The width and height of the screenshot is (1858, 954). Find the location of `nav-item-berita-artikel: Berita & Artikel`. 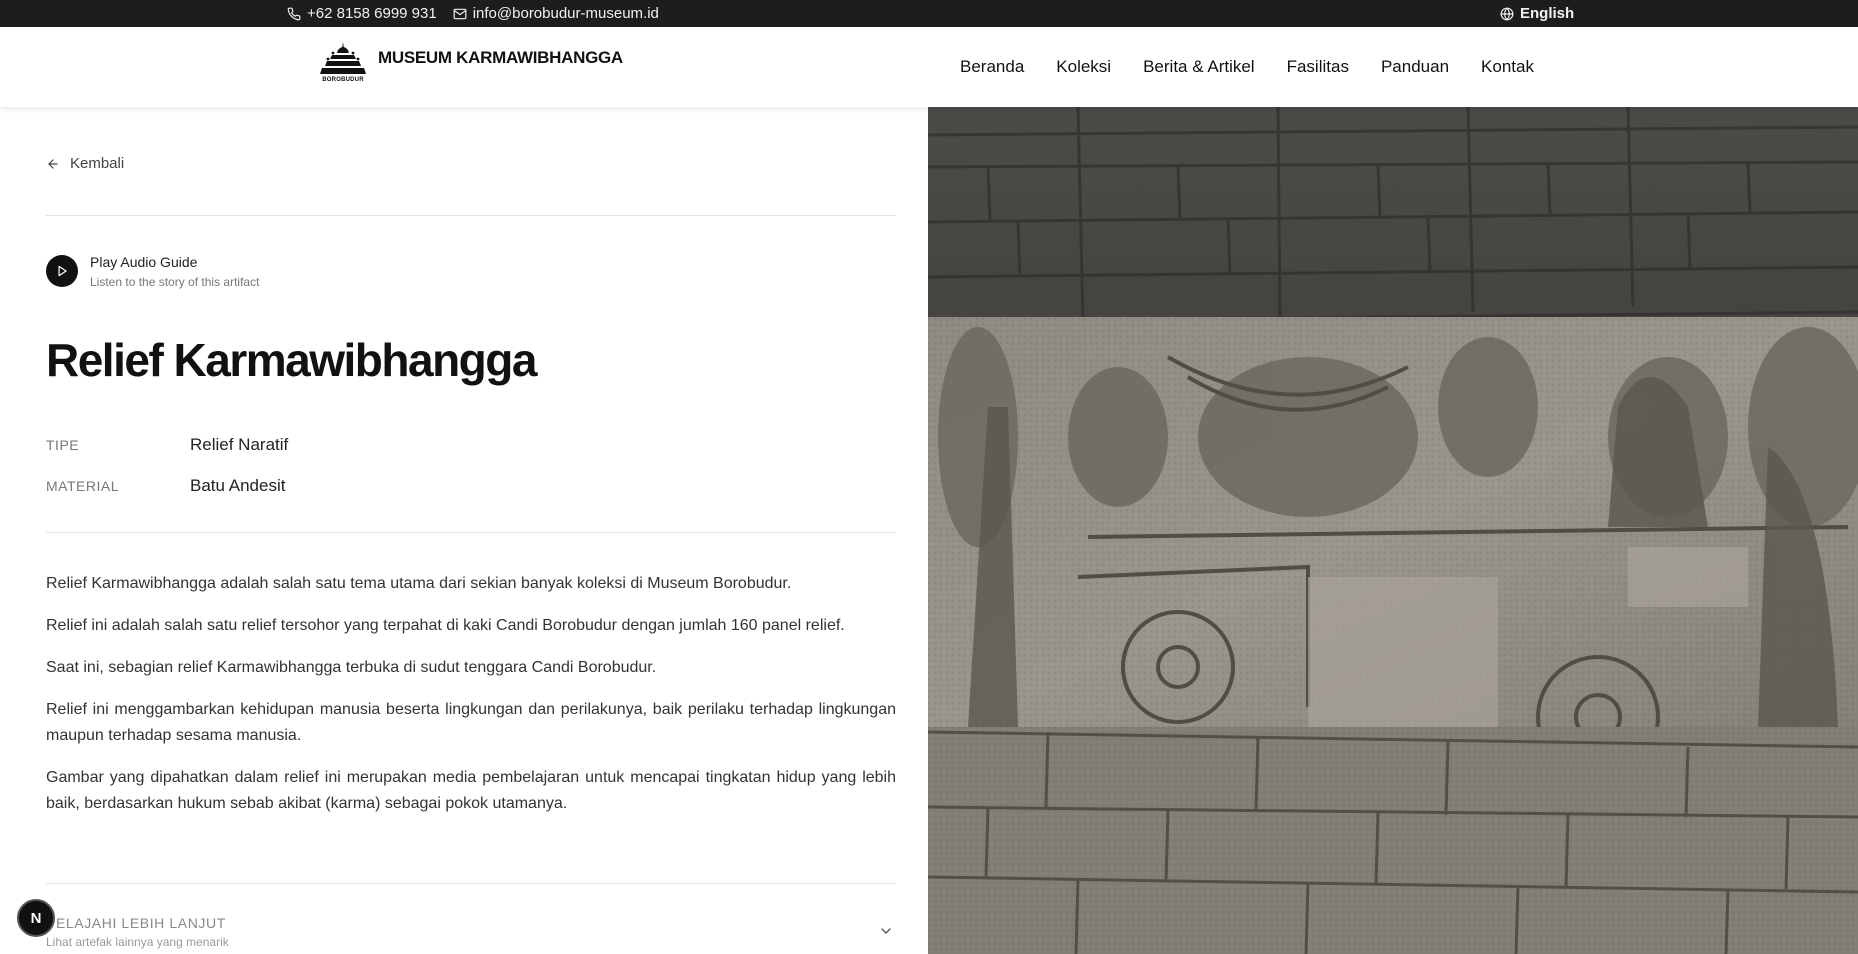

nav-item-berita-artikel: Berita & Artikel is located at coordinates (1199, 67).